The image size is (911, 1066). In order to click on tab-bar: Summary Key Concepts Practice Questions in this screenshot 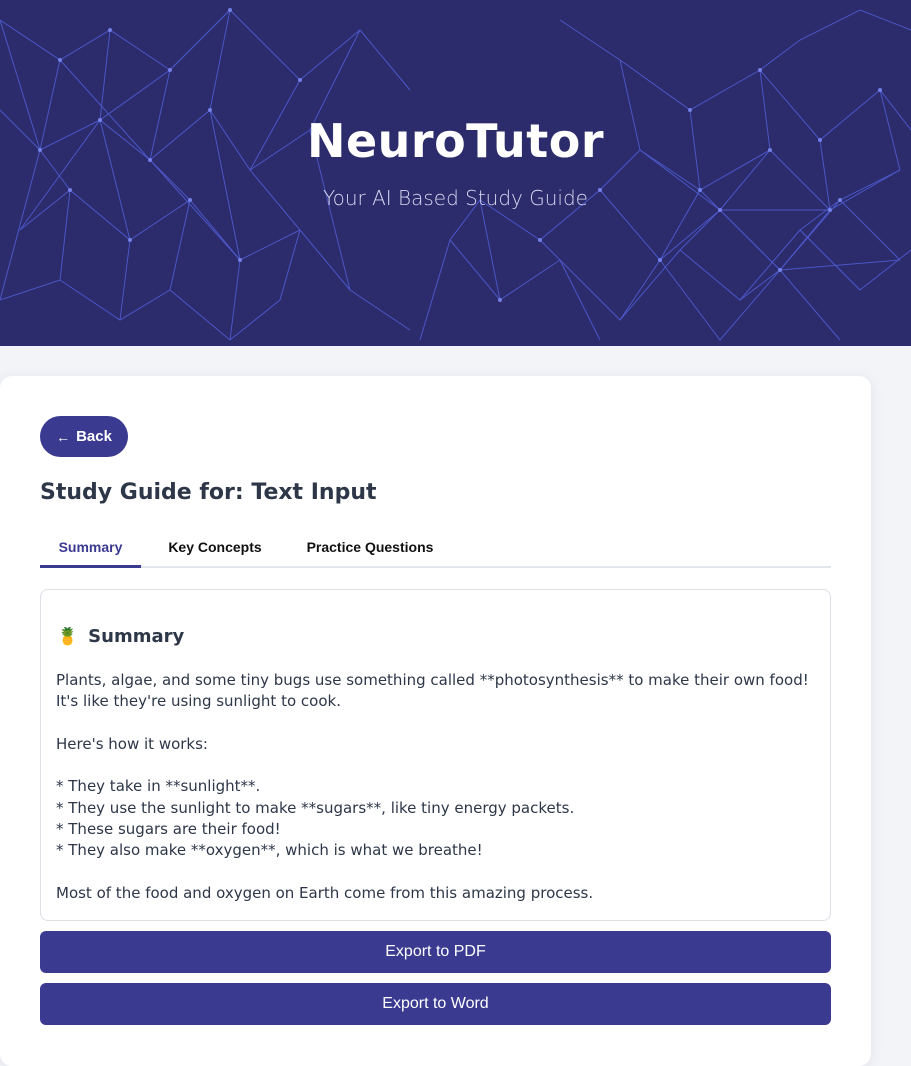, I will do `click(435, 550)`.